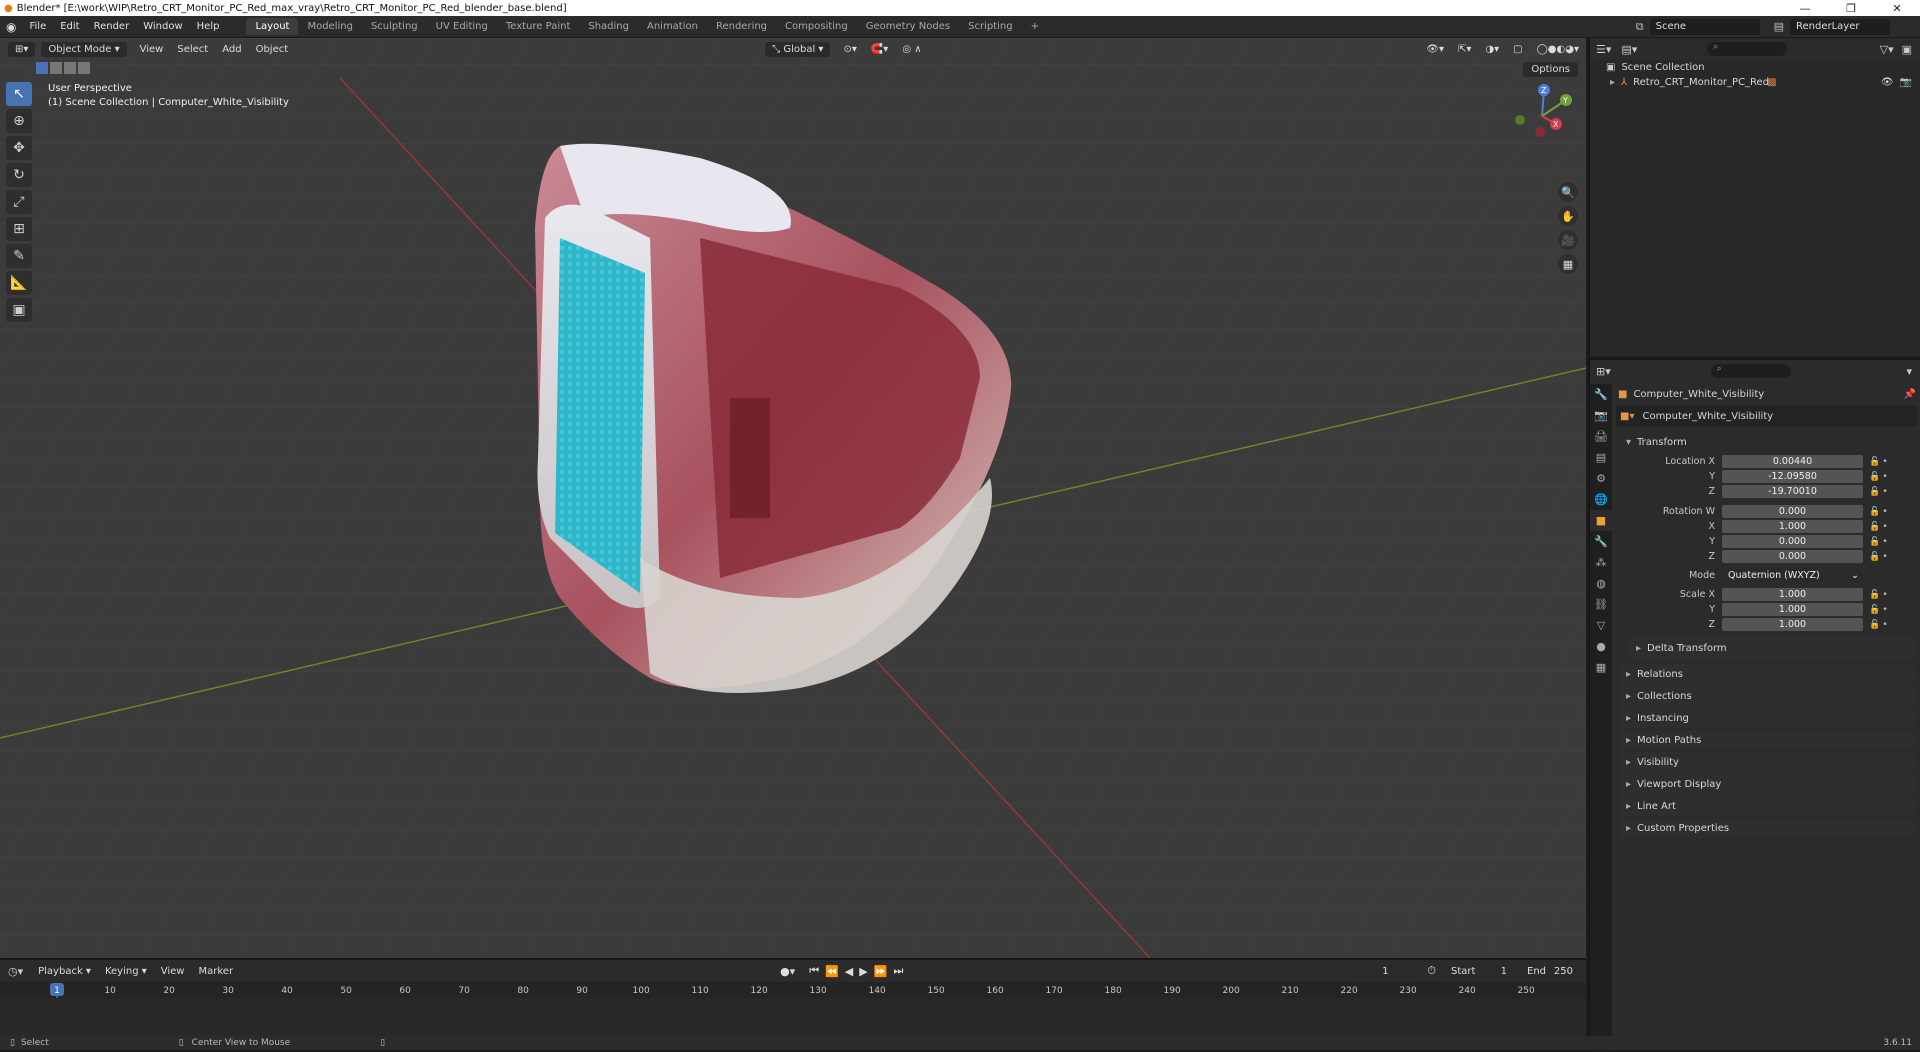 This screenshot has width=1920, height=1052. What do you see at coordinates (19, 148) in the screenshot?
I see `move-icon: ✥` at bounding box center [19, 148].